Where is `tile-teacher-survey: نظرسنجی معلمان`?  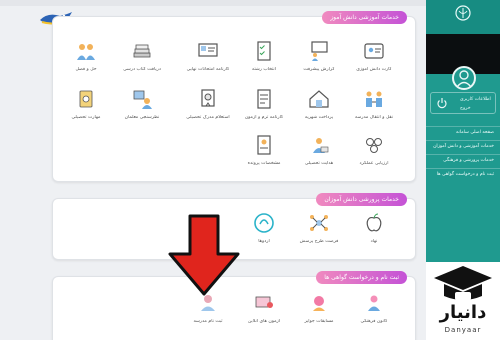 tile-teacher-survey: نظرسنجی معلمان is located at coordinates (142, 110).